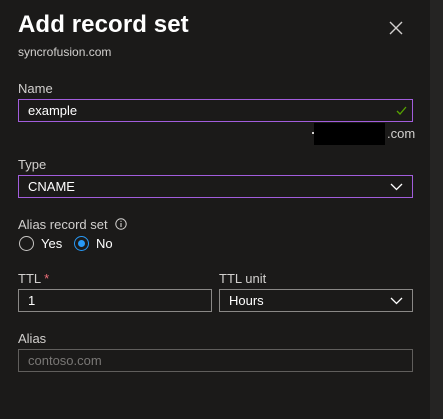  Describe the element at coordinates (63, 224) in the screenshot. I see `alias-record-set-label: Alias record set` at that location.